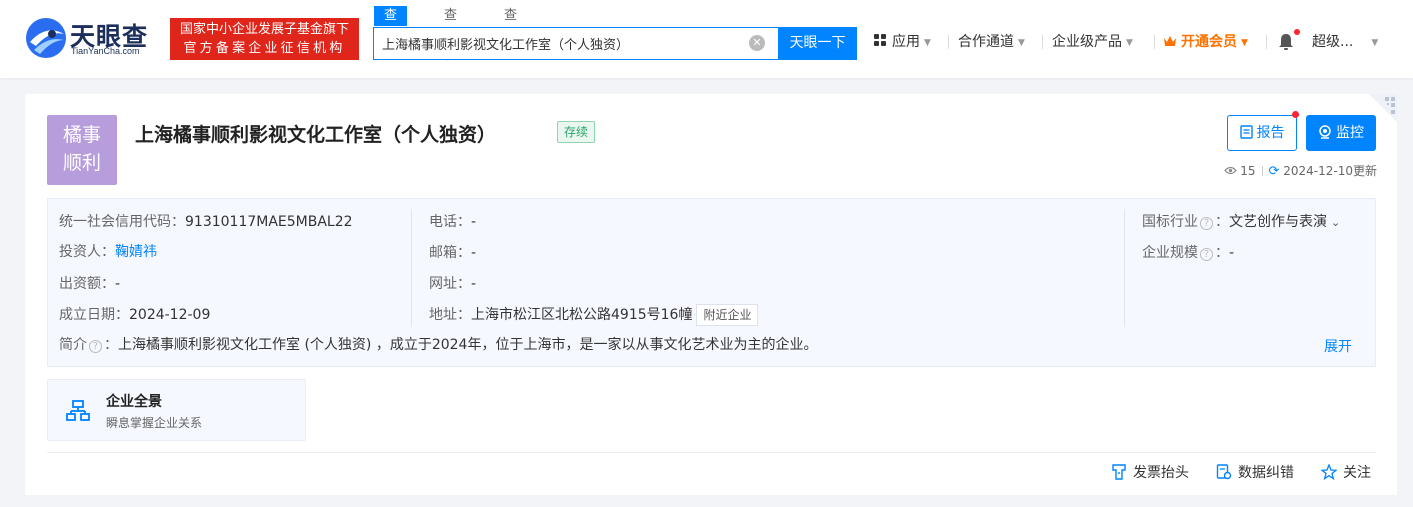 The height and width of the screenshot is (507, 1413). I want to click on industry-value: 文艺创作与表演, so click(1278, 222).